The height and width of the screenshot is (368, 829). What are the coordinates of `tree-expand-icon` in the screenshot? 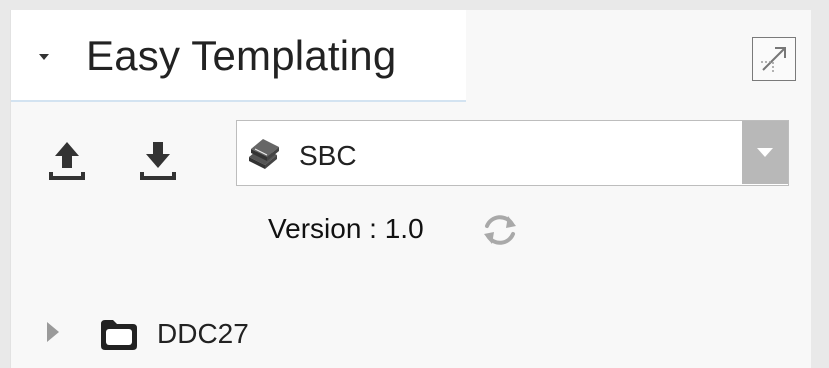 It's located at (53, 332).